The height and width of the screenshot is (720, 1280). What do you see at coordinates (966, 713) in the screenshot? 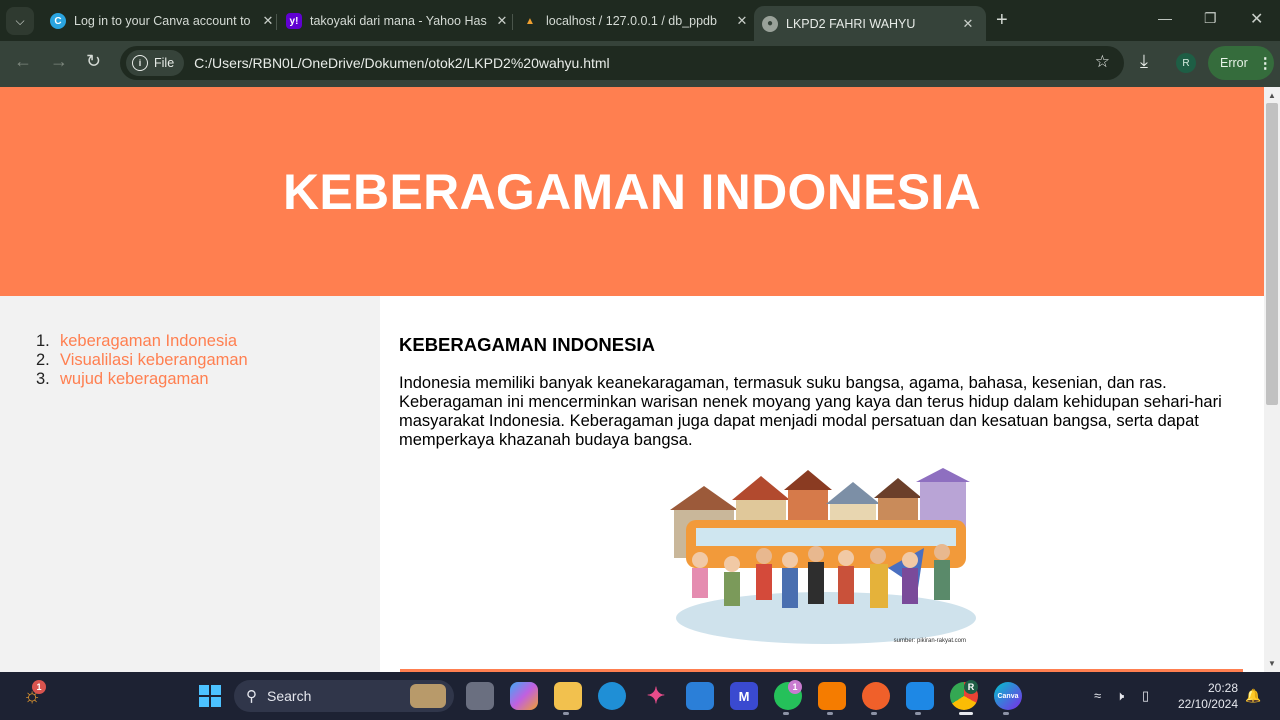
I see `active-indicator` at bounding box center [966, 713].